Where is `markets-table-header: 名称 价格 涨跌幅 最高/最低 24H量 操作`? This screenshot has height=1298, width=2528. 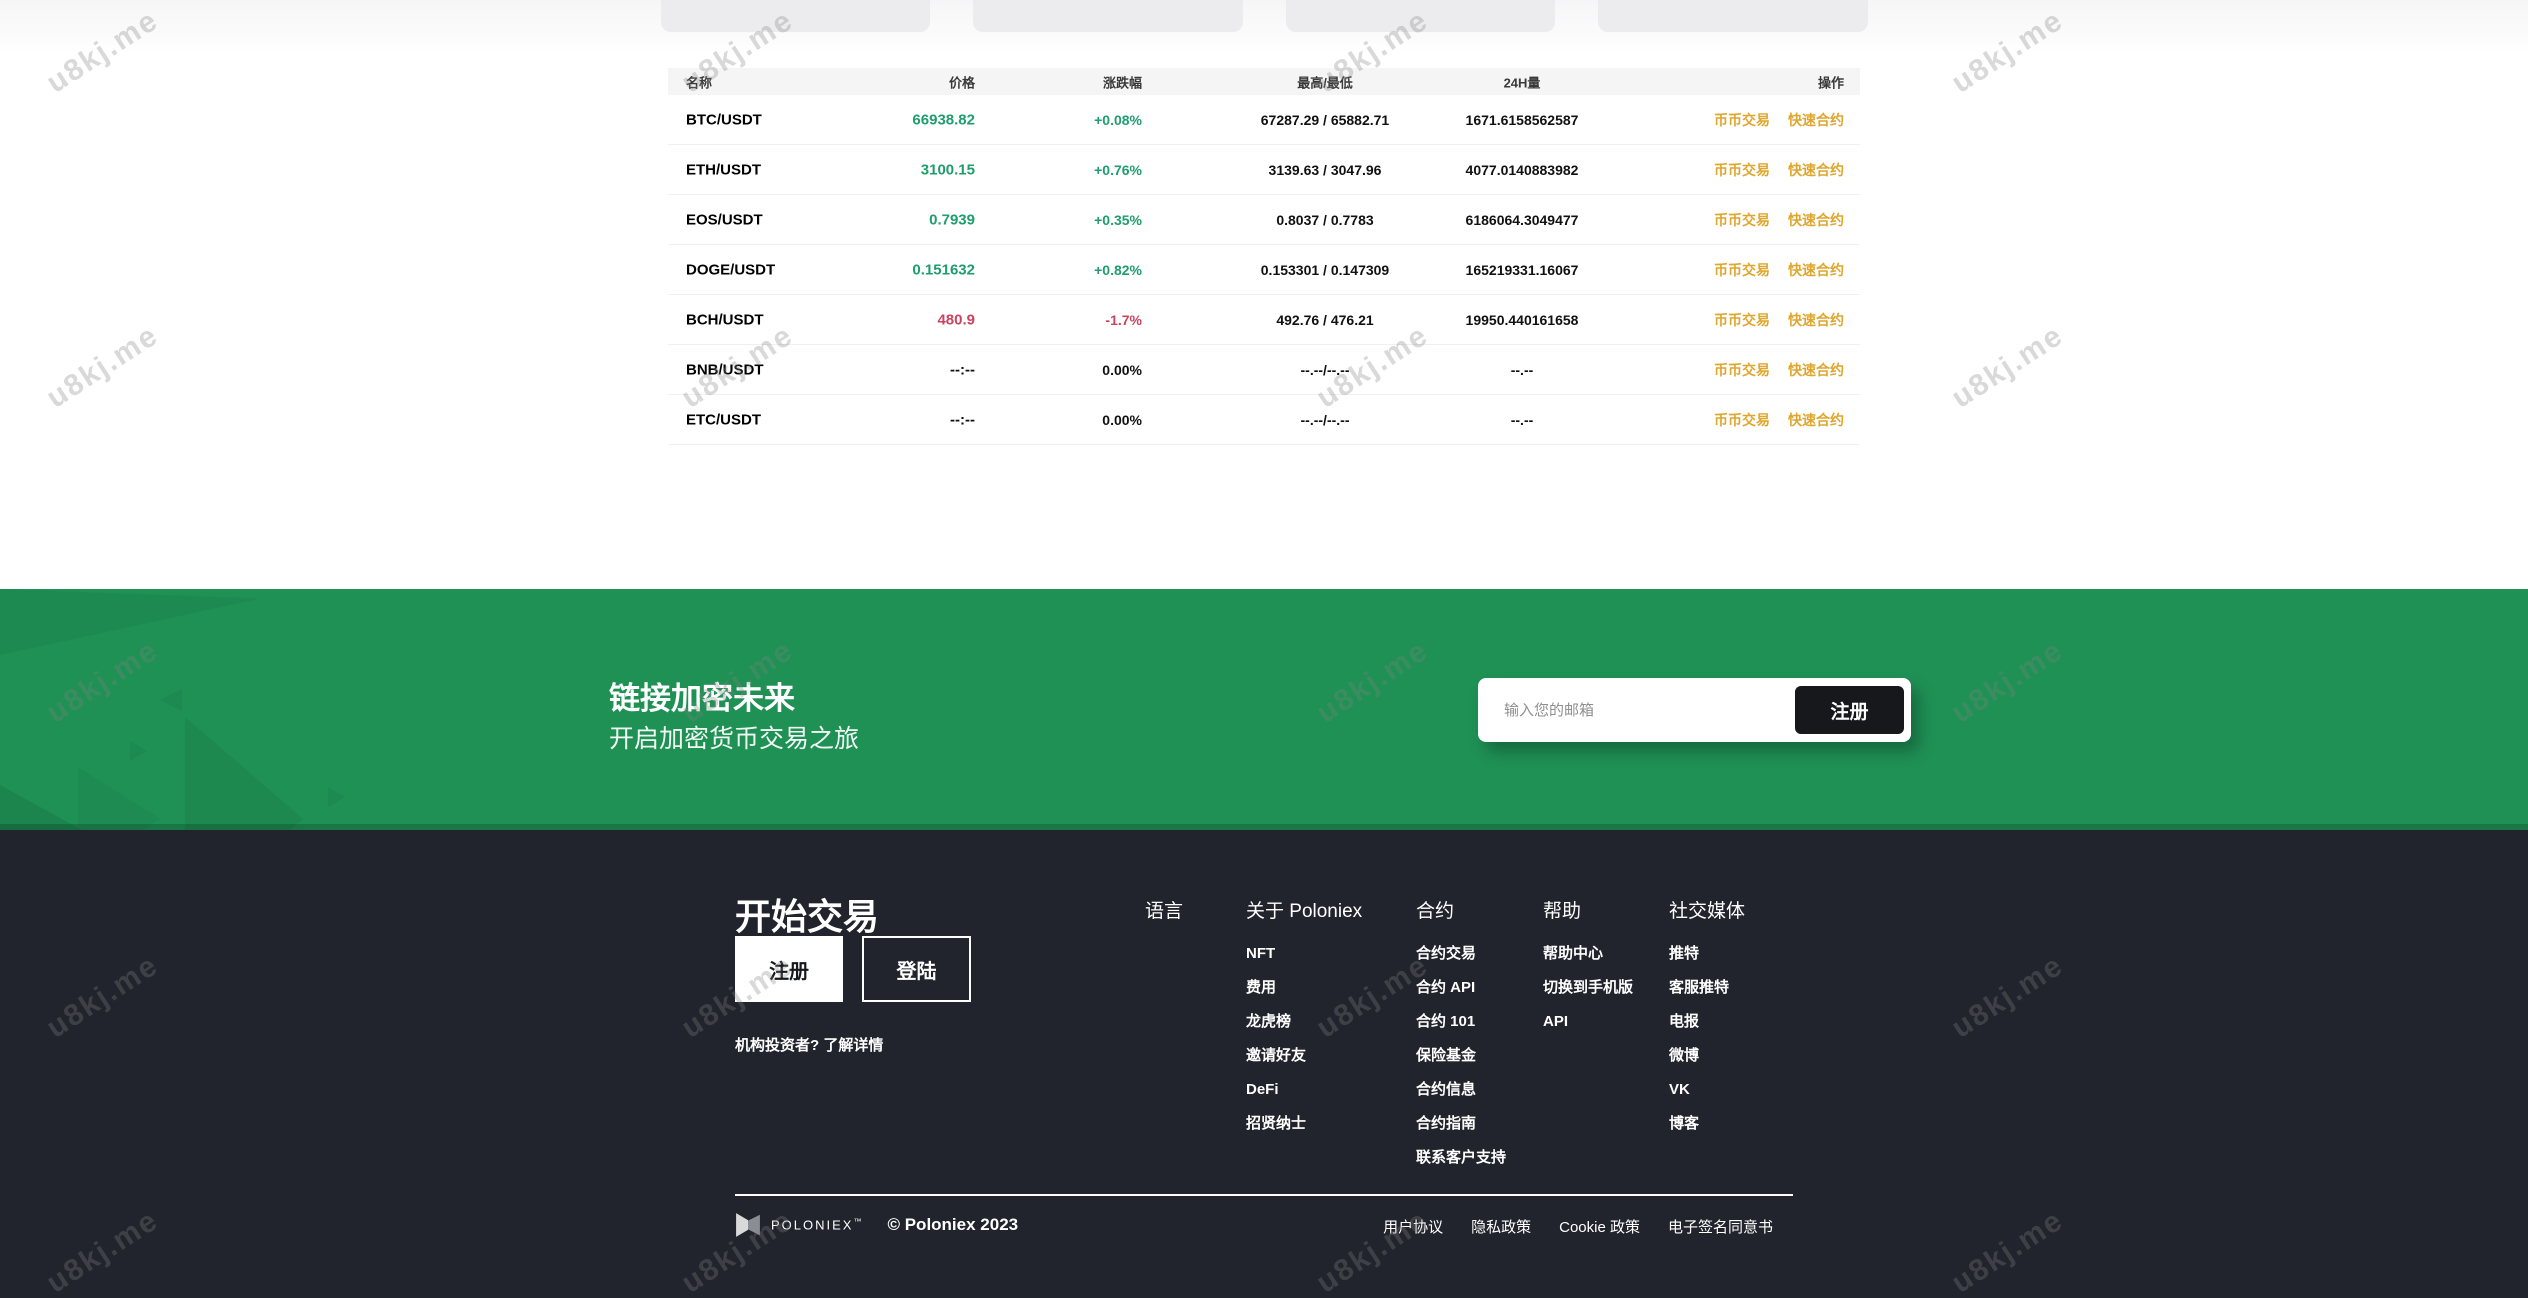
markets-table-header: 名称 价格 涨跌幅 最高/最低 24H量 操作 is located at coordinates (1264, 81).